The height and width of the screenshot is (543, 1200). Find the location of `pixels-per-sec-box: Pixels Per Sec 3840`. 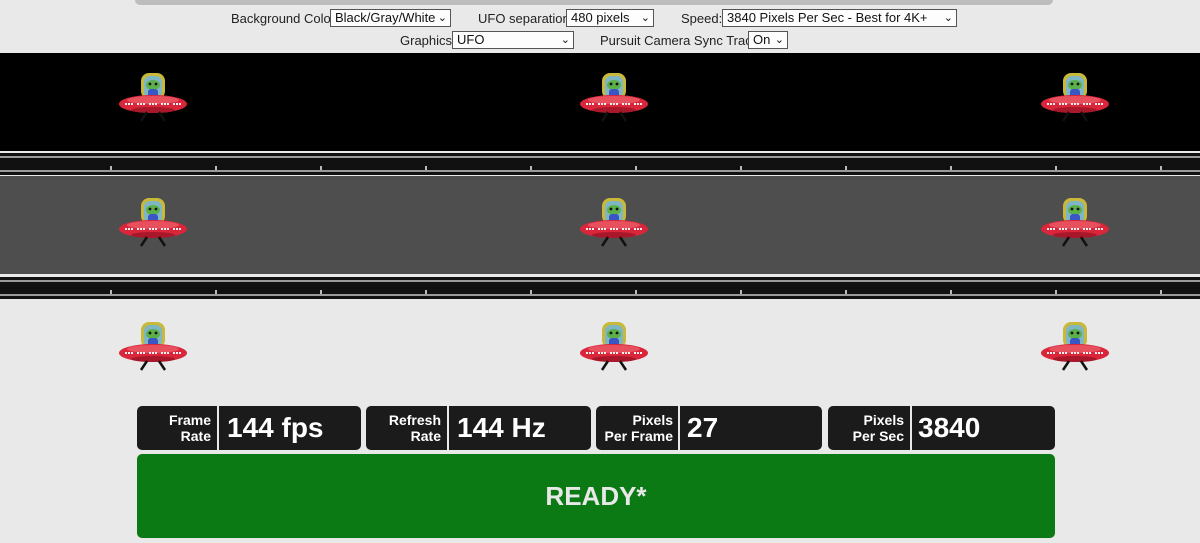

pixels-per-sec-box: Pixels Per Sec 3840 is located at coordinates (941, 428).